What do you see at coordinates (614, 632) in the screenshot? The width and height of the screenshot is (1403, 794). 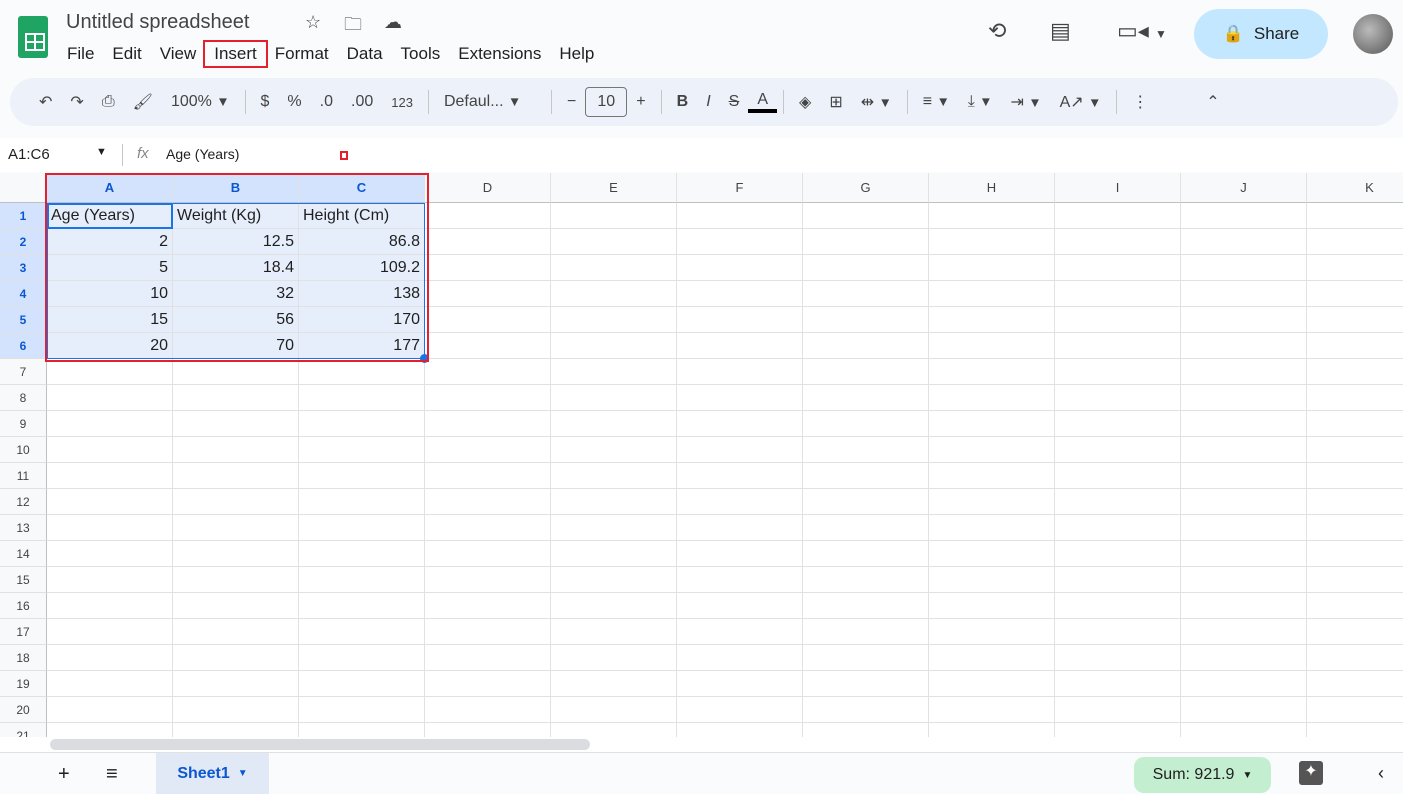 I see `cell-E17` at bounding box center [614, 632].